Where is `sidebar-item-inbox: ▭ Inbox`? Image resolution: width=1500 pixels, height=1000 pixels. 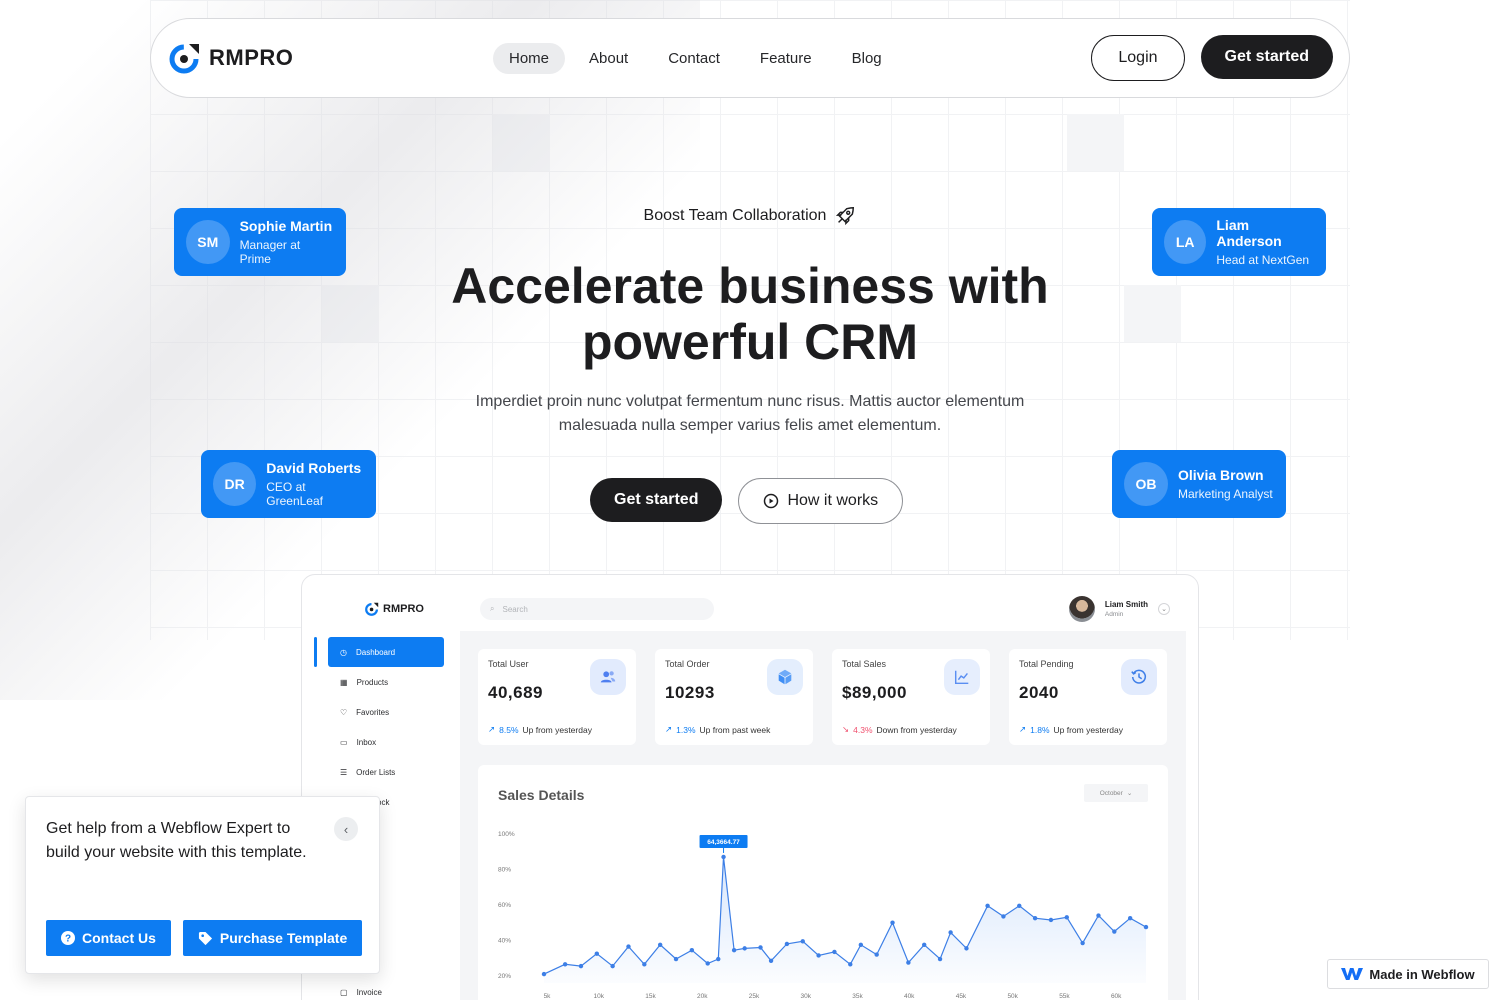 sidebar-item-inbox: ▭ Inbox is located at coordinates (386, 742).